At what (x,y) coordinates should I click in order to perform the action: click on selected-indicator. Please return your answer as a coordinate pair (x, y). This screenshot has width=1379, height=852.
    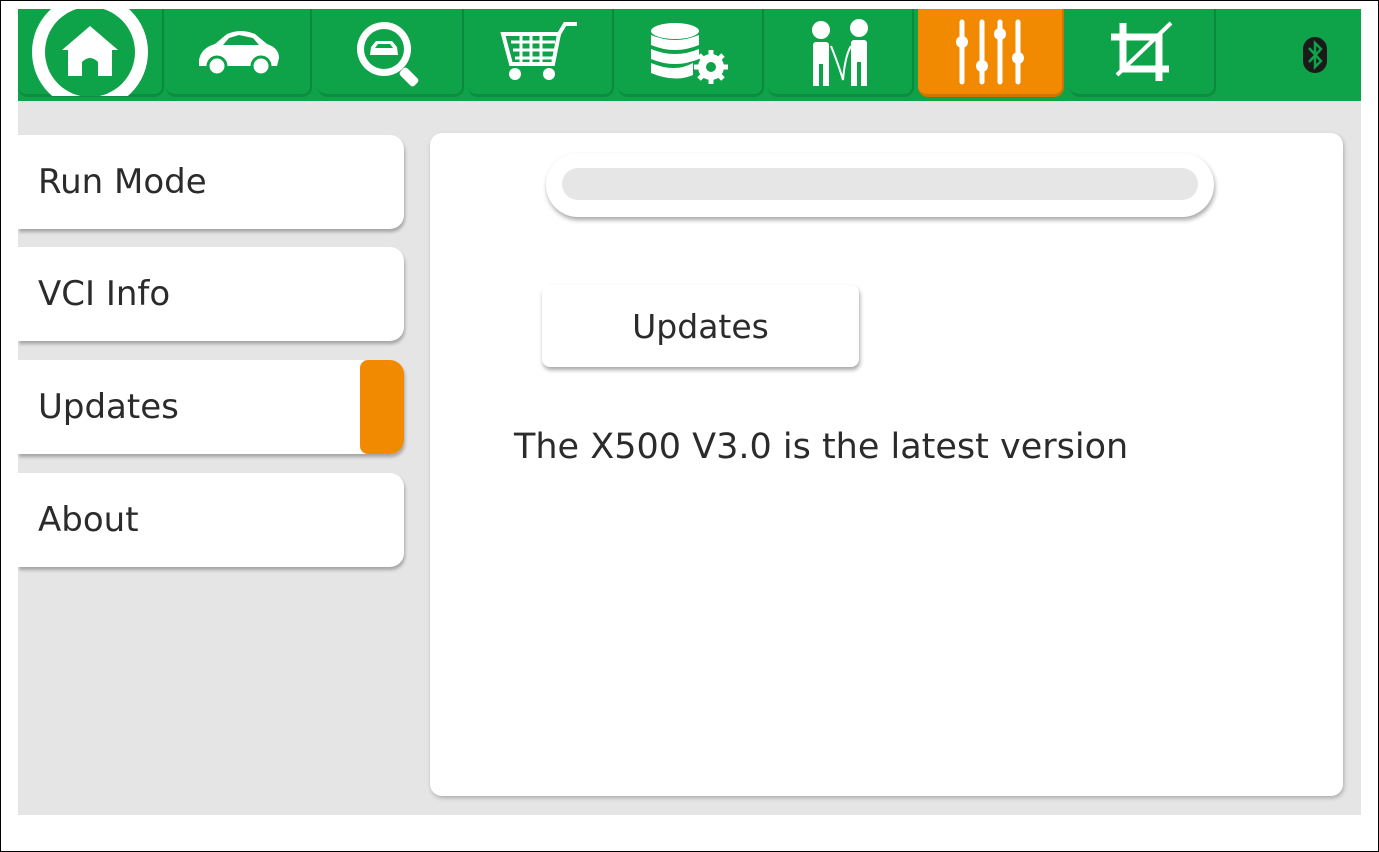
    Looking at the image, I should click on (382, 407).